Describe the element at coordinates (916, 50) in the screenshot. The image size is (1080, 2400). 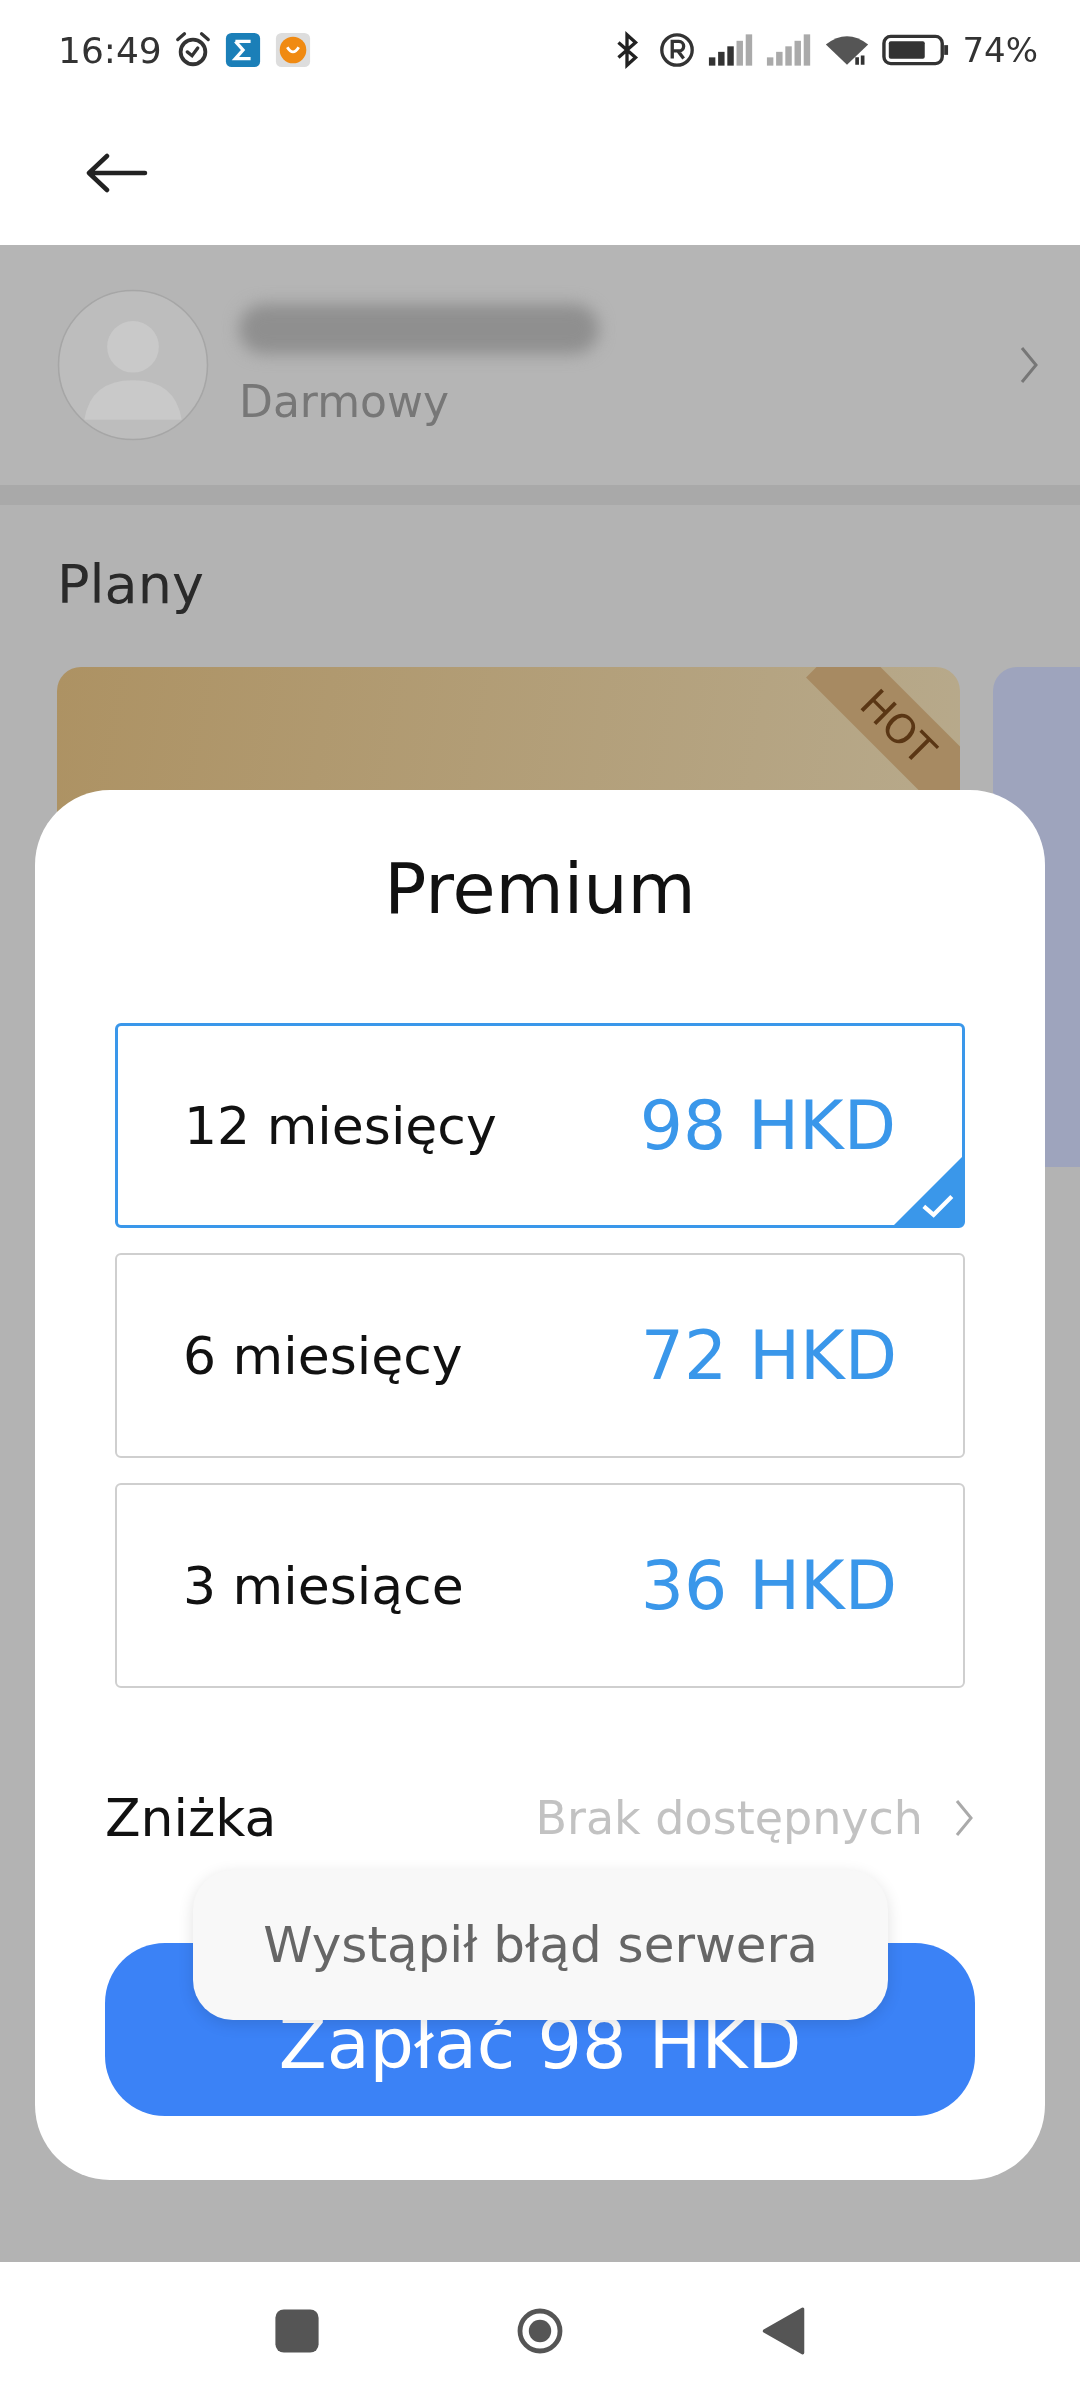
I see `battery-icon` at that location.